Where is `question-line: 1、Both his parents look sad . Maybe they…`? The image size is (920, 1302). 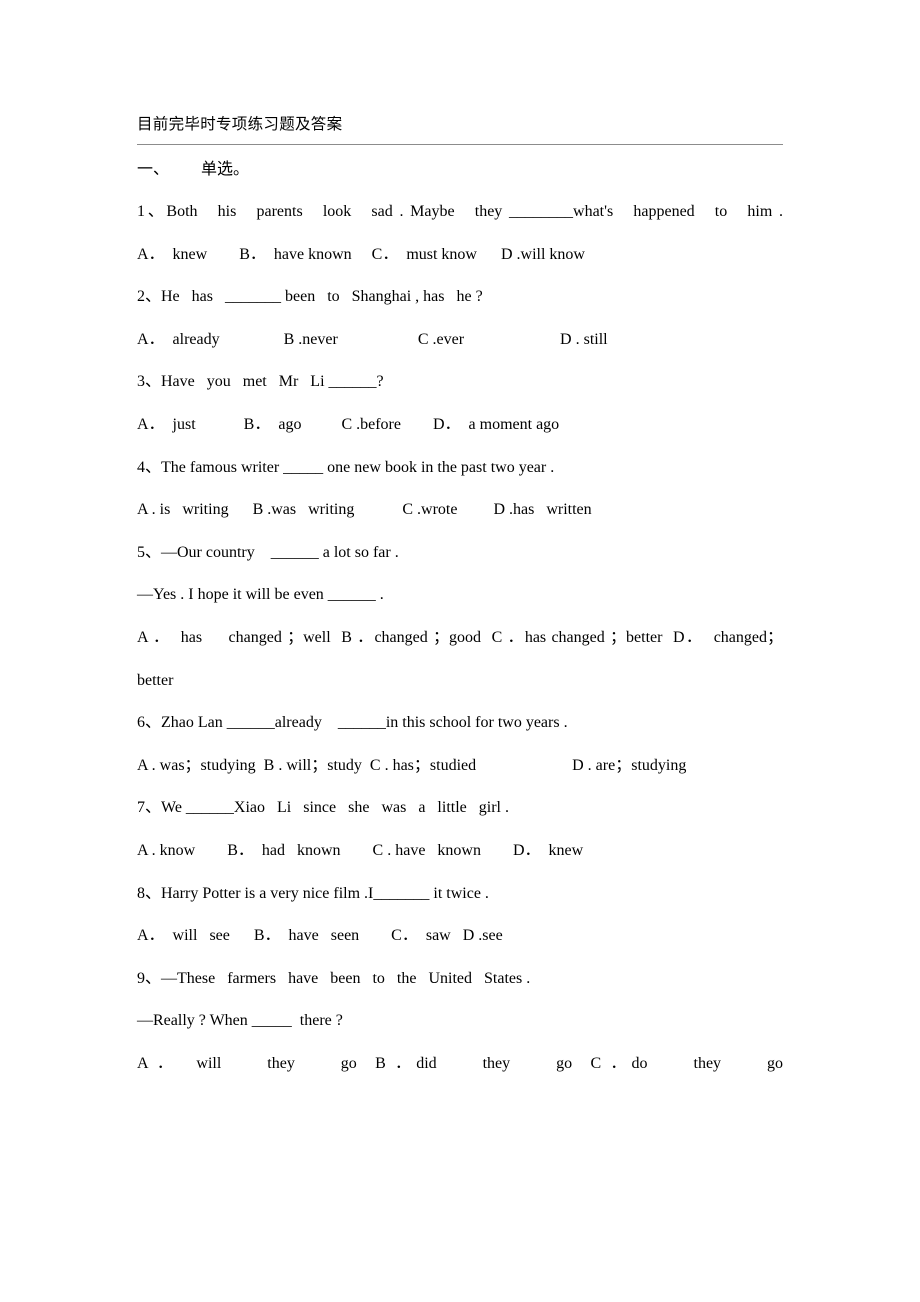
question-line: 1、Both his parents look sad . Maybe they… is located at coordinates (460, 211).